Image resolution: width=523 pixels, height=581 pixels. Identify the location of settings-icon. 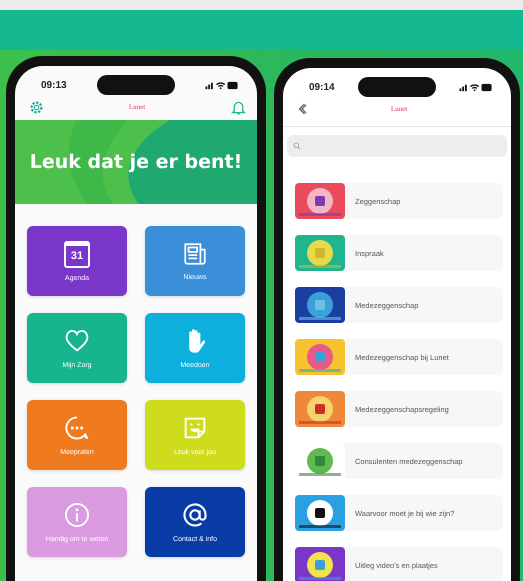
(36, 107).